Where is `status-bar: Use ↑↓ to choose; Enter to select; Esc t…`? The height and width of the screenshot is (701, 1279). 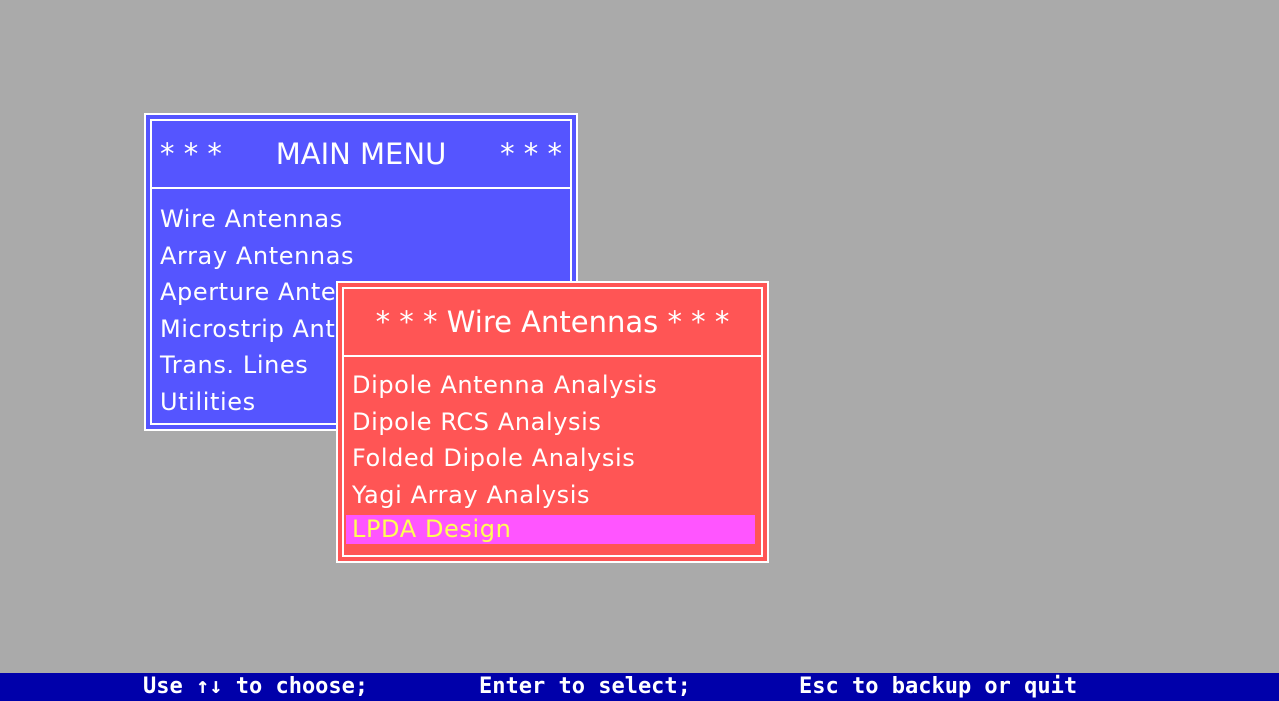
status-bar: Use ↑↓ to choose; Enter to select; Esc t… is located at coordinates (639, 687).